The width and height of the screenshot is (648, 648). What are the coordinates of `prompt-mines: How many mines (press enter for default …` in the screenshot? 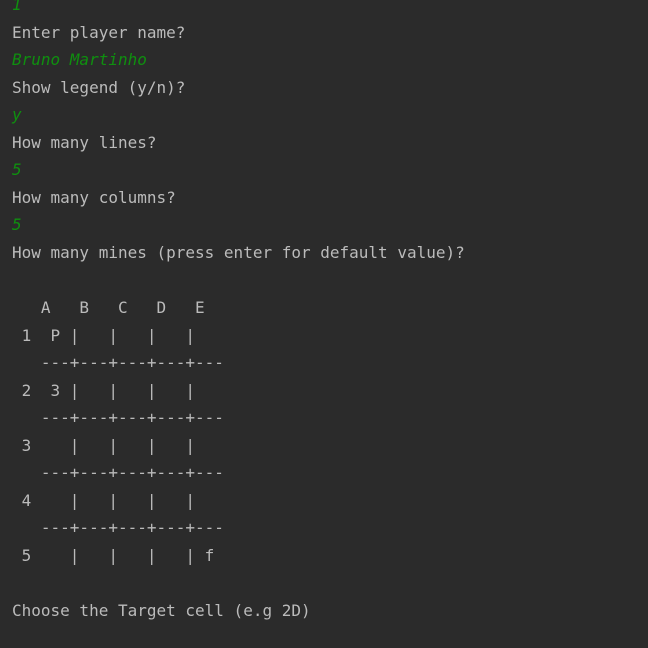 It's located at (238, 252).